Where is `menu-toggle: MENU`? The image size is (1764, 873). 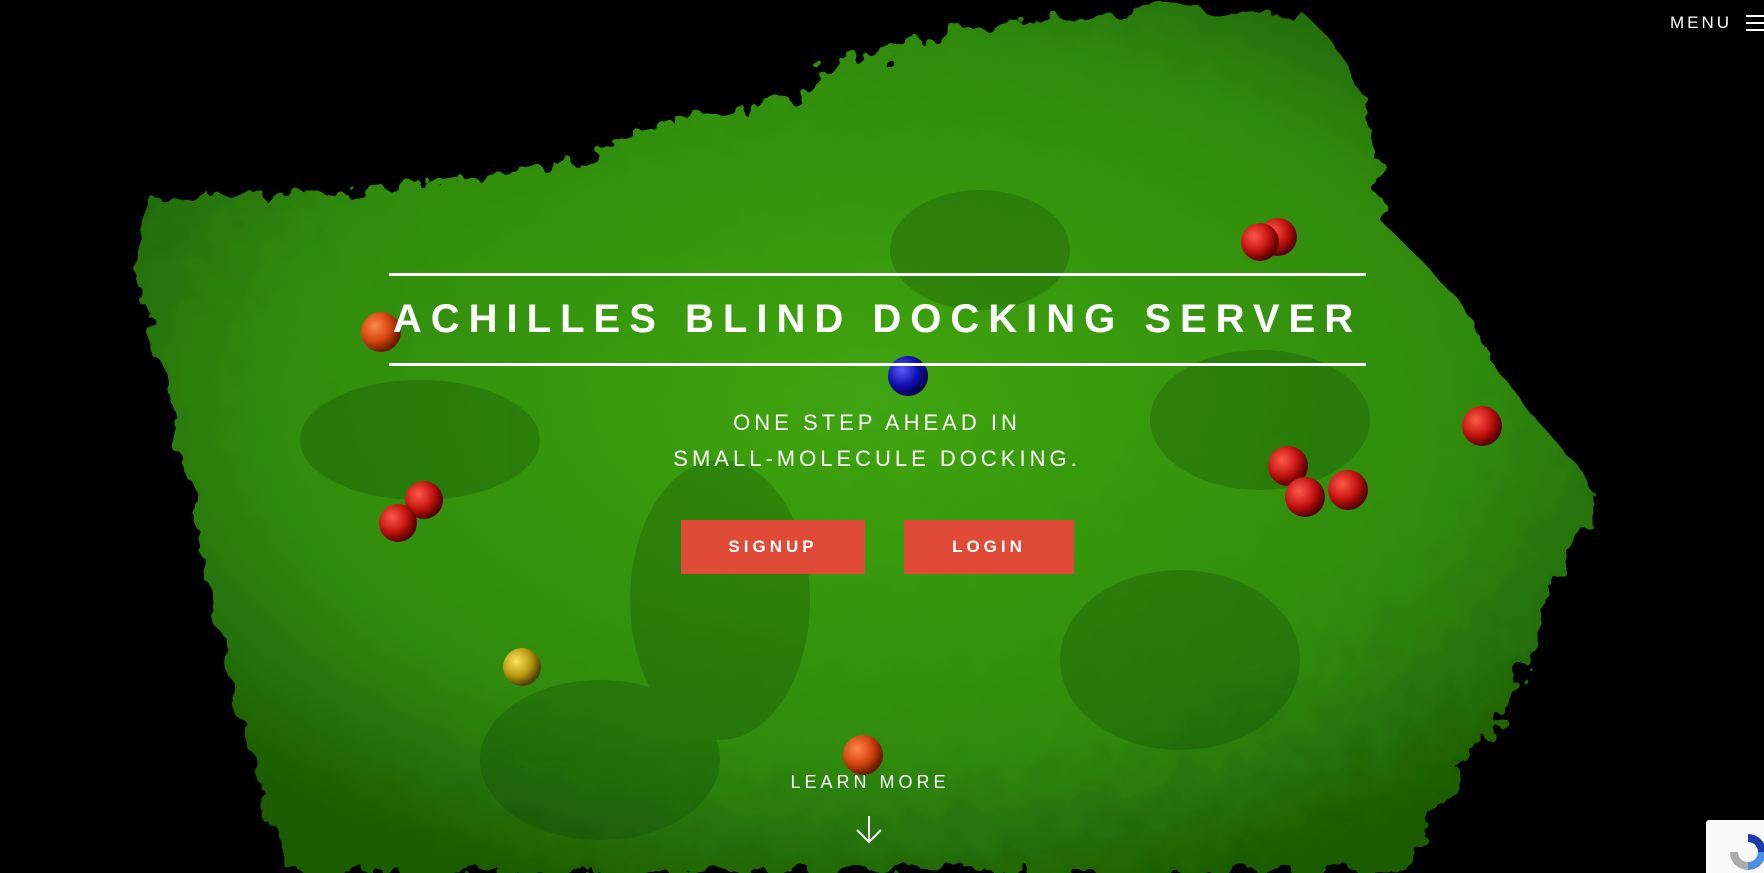 menu-toggle: MENU is located at coordinates (1717, 23).